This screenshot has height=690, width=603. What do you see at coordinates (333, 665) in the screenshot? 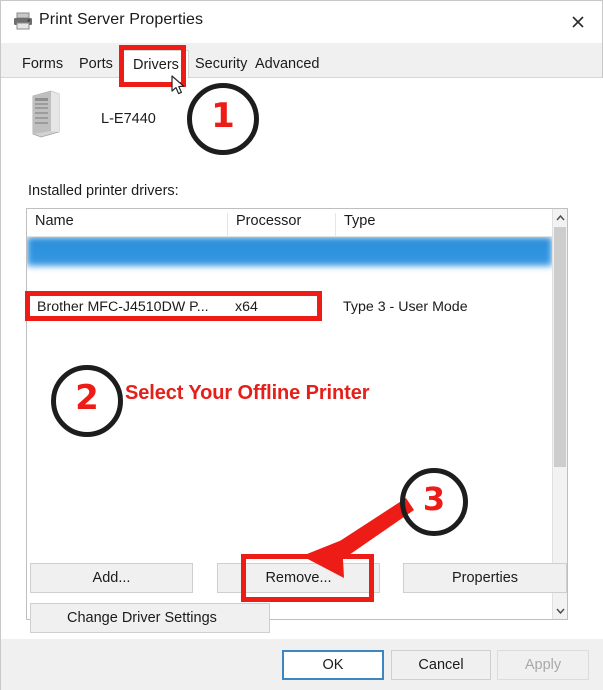
I see `ok-button: OK` at bounding box center [333, 665].